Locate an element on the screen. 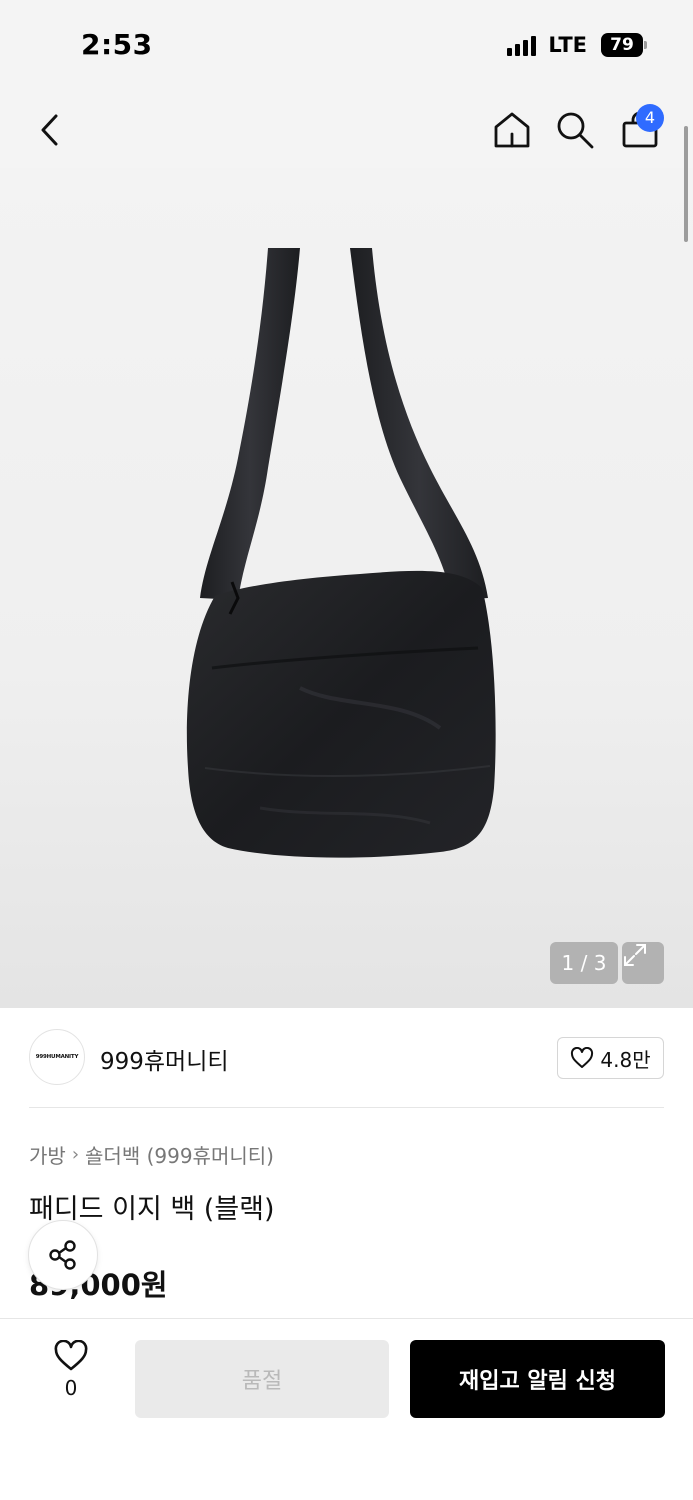  chevron-right-icon: › is located at coordinates (75, 1154).